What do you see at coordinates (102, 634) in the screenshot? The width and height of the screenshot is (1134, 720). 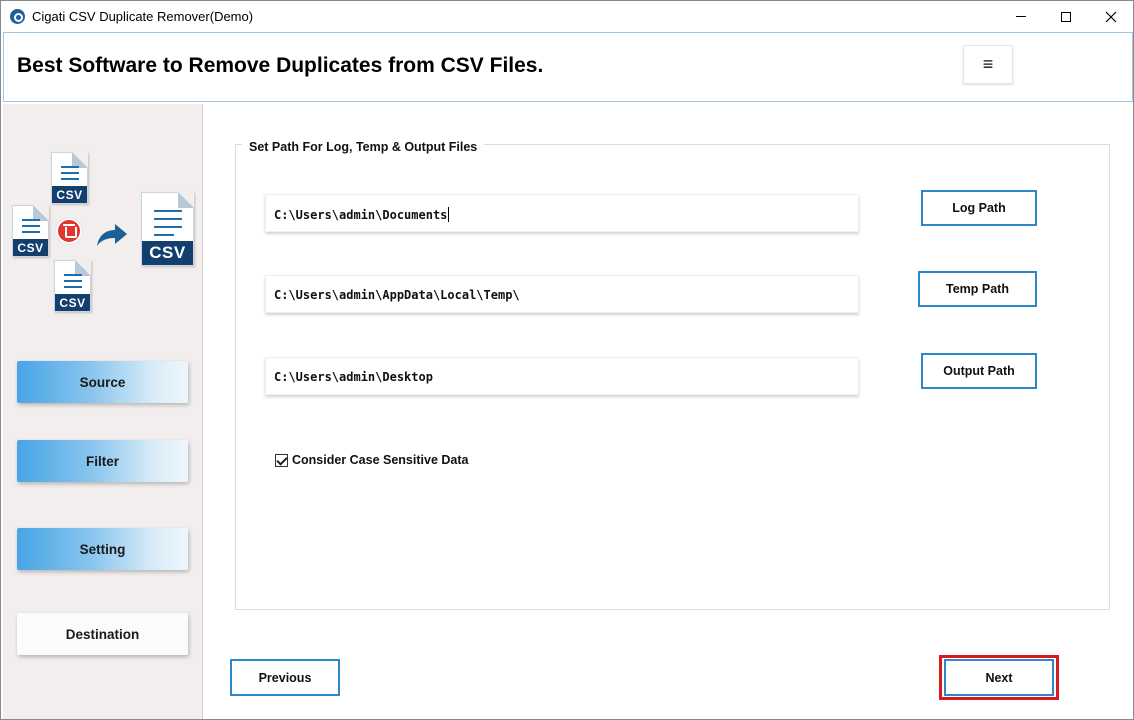 I see `sidebar-item-destination: Destination` at bounding box center [102, 634].